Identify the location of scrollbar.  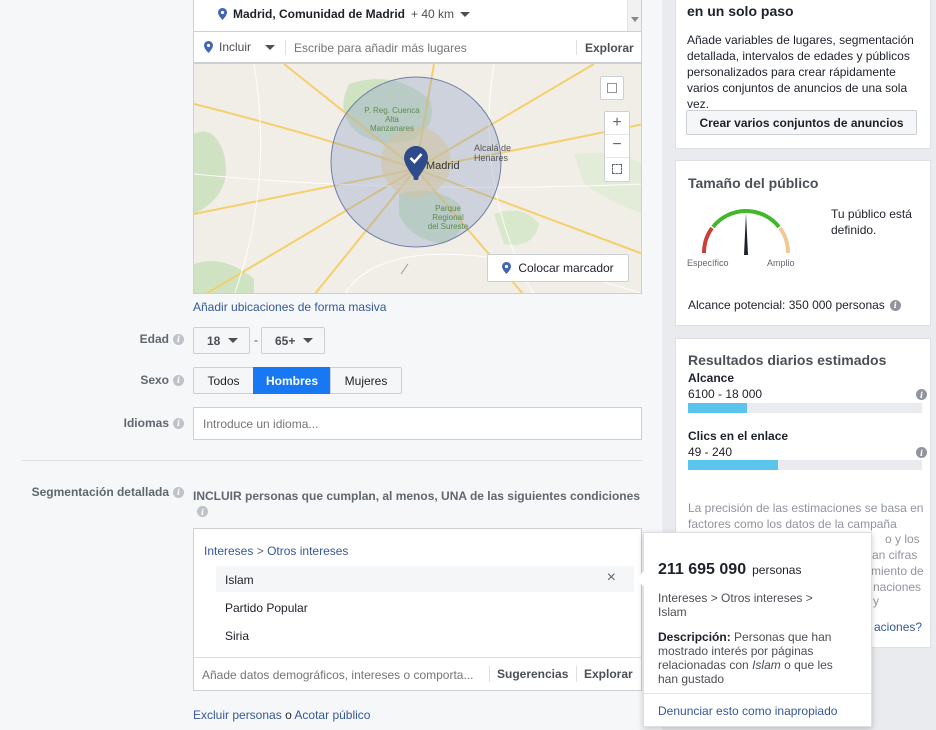
(634, 16).